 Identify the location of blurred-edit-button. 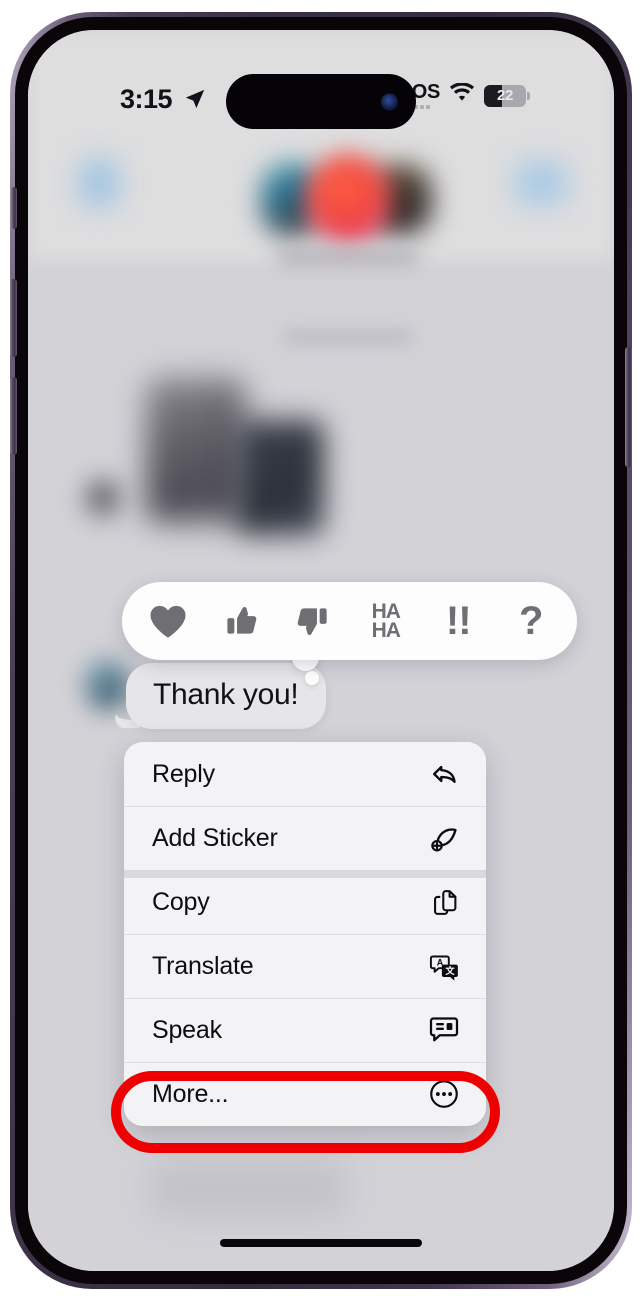
(541, 183).